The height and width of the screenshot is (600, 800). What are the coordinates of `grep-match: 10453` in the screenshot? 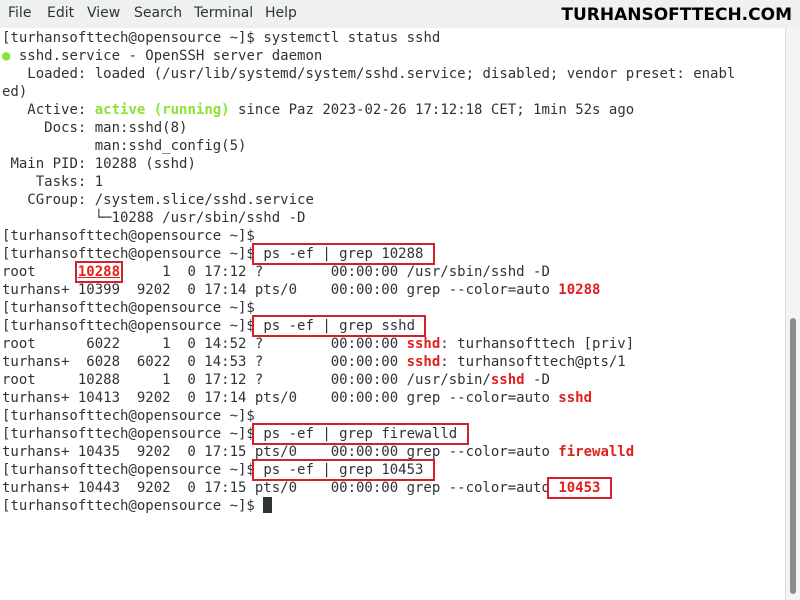 It's located at (579, 488).